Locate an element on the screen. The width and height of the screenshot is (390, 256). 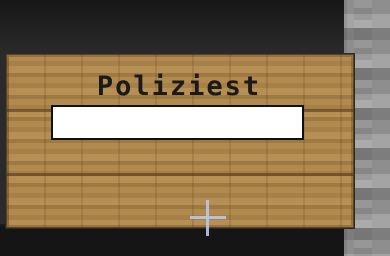
sign-line-1: Poliziest is located at coordinates (179, 87).